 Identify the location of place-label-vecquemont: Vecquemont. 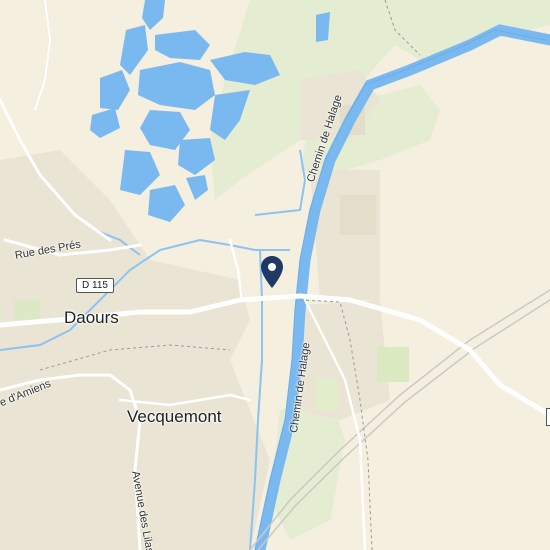
(174, 416).